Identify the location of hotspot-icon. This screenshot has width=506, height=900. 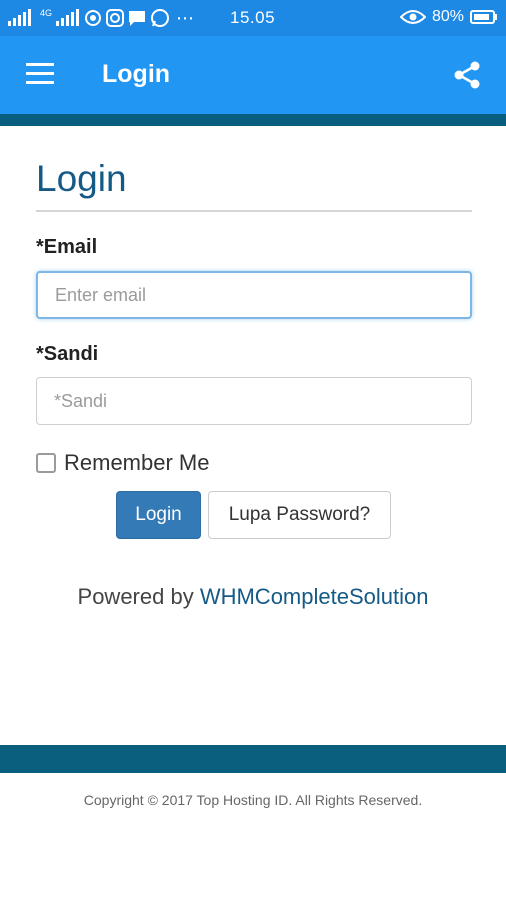
(93, 18).